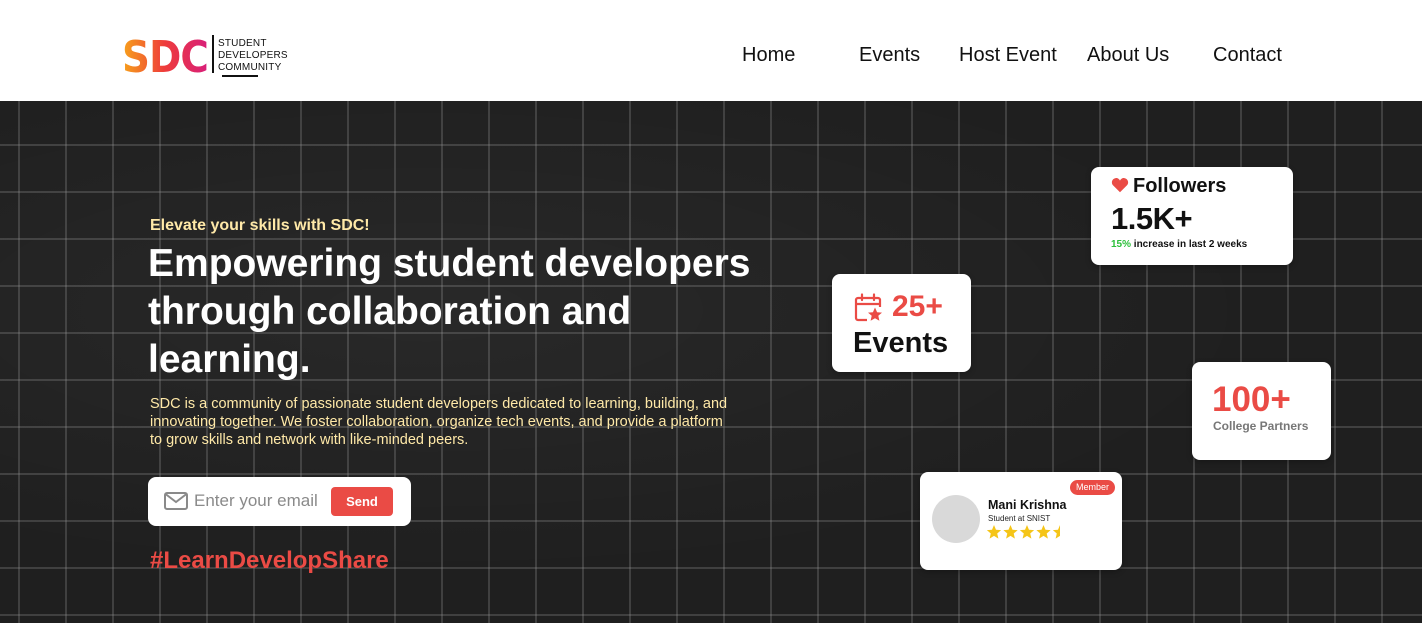 This screenshot has width=1422, height=623. What do you see at coordinates (259, 501) in the screenshot?
I see `email-input` at bounding box center [259, 501].